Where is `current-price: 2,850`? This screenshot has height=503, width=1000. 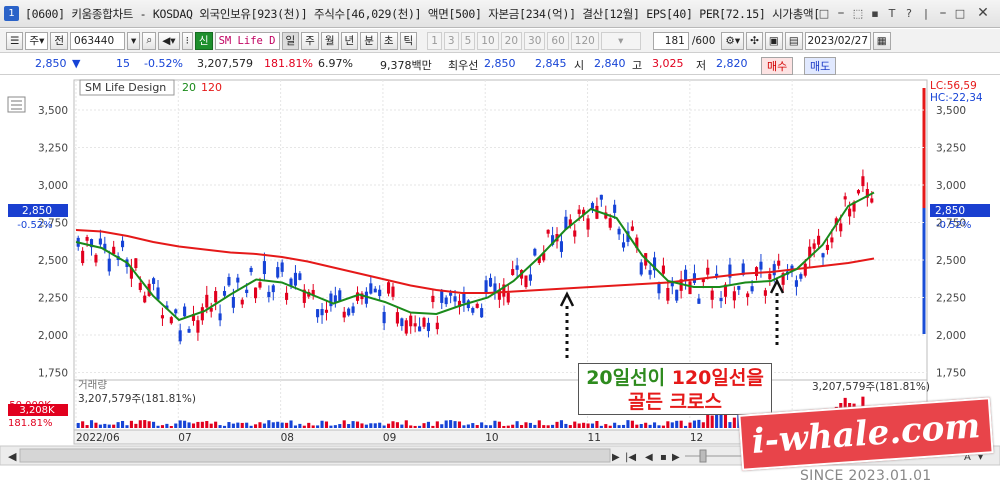 current-price: 2,850 is located at coordinates (51, 63).